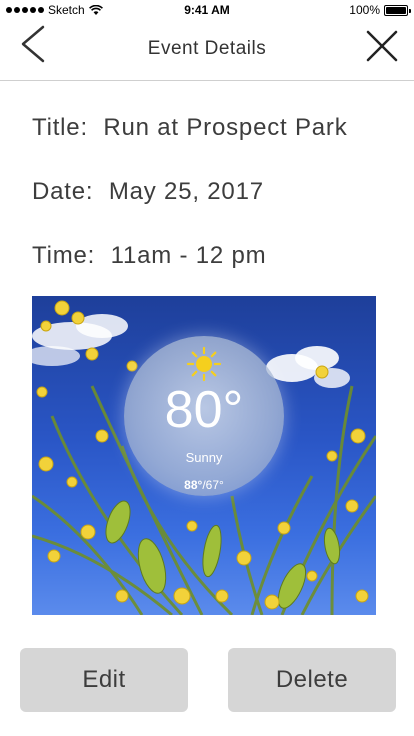 The height and width of the screenshot is (736, 414). I want to click on sun-icon, so click(204, 364).